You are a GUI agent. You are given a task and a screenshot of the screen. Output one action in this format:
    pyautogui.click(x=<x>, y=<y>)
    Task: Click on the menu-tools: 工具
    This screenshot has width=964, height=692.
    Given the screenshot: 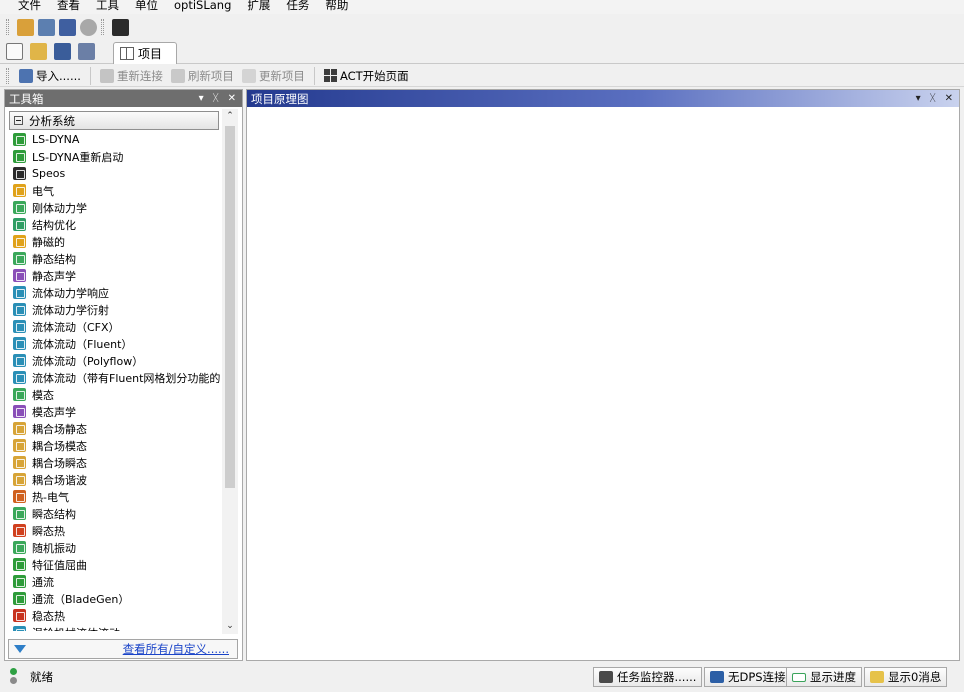 What is the action you would take?
    pyautogui.click(x=107, y=5)
    